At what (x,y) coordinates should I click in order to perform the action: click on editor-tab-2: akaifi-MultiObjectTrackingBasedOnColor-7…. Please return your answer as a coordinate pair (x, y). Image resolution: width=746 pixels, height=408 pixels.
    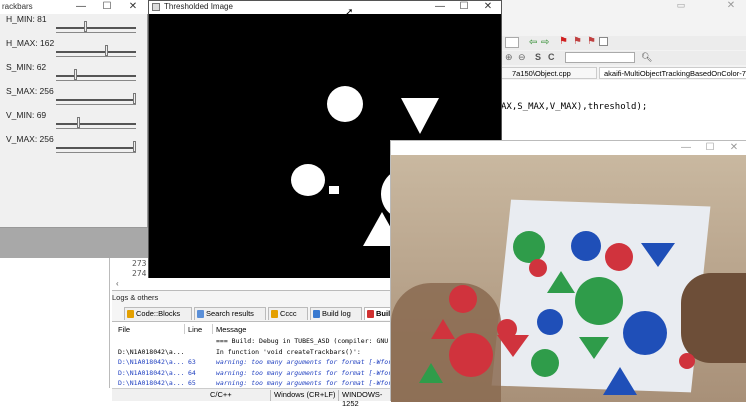
    Looking at the image, I should click on (672, 73).